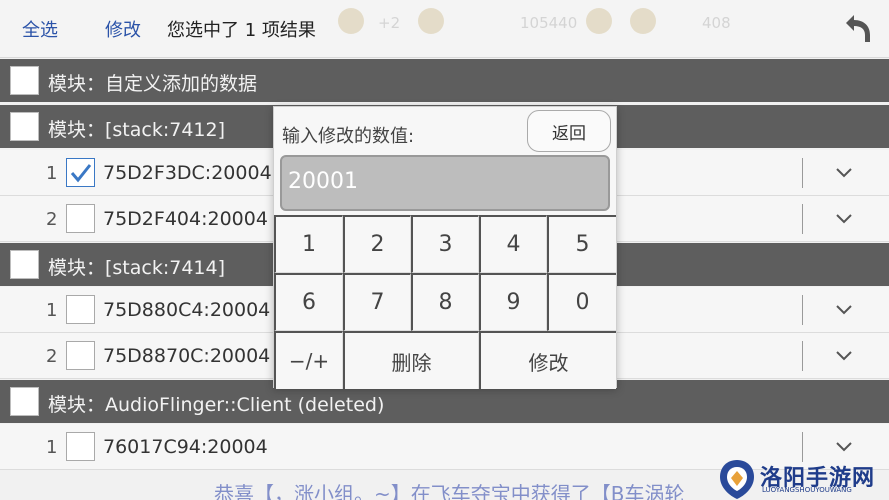  What do you see at coordinates (389, 23) in the screenshot?
I see `hud-value: +2` at bounding box center [389, 23].